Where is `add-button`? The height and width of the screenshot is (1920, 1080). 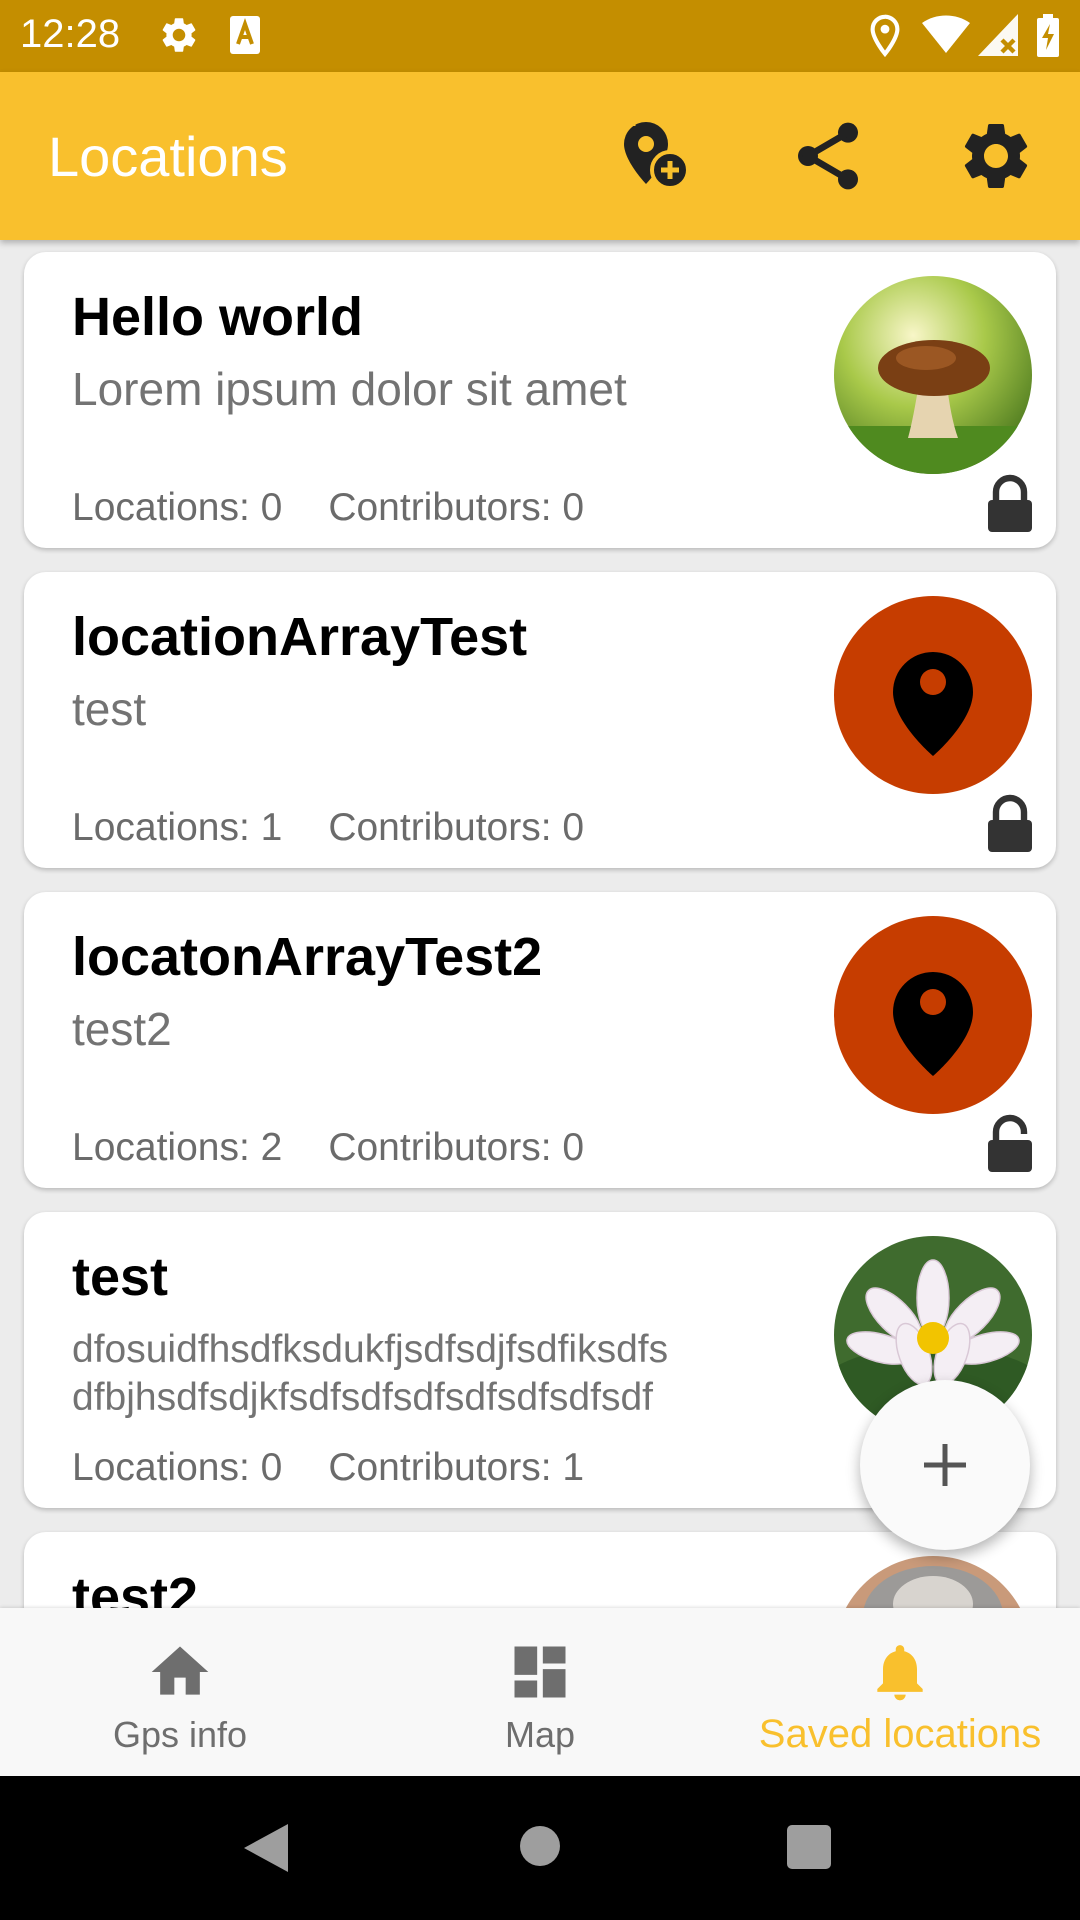 add-button is located at coordinates (945, 1465).